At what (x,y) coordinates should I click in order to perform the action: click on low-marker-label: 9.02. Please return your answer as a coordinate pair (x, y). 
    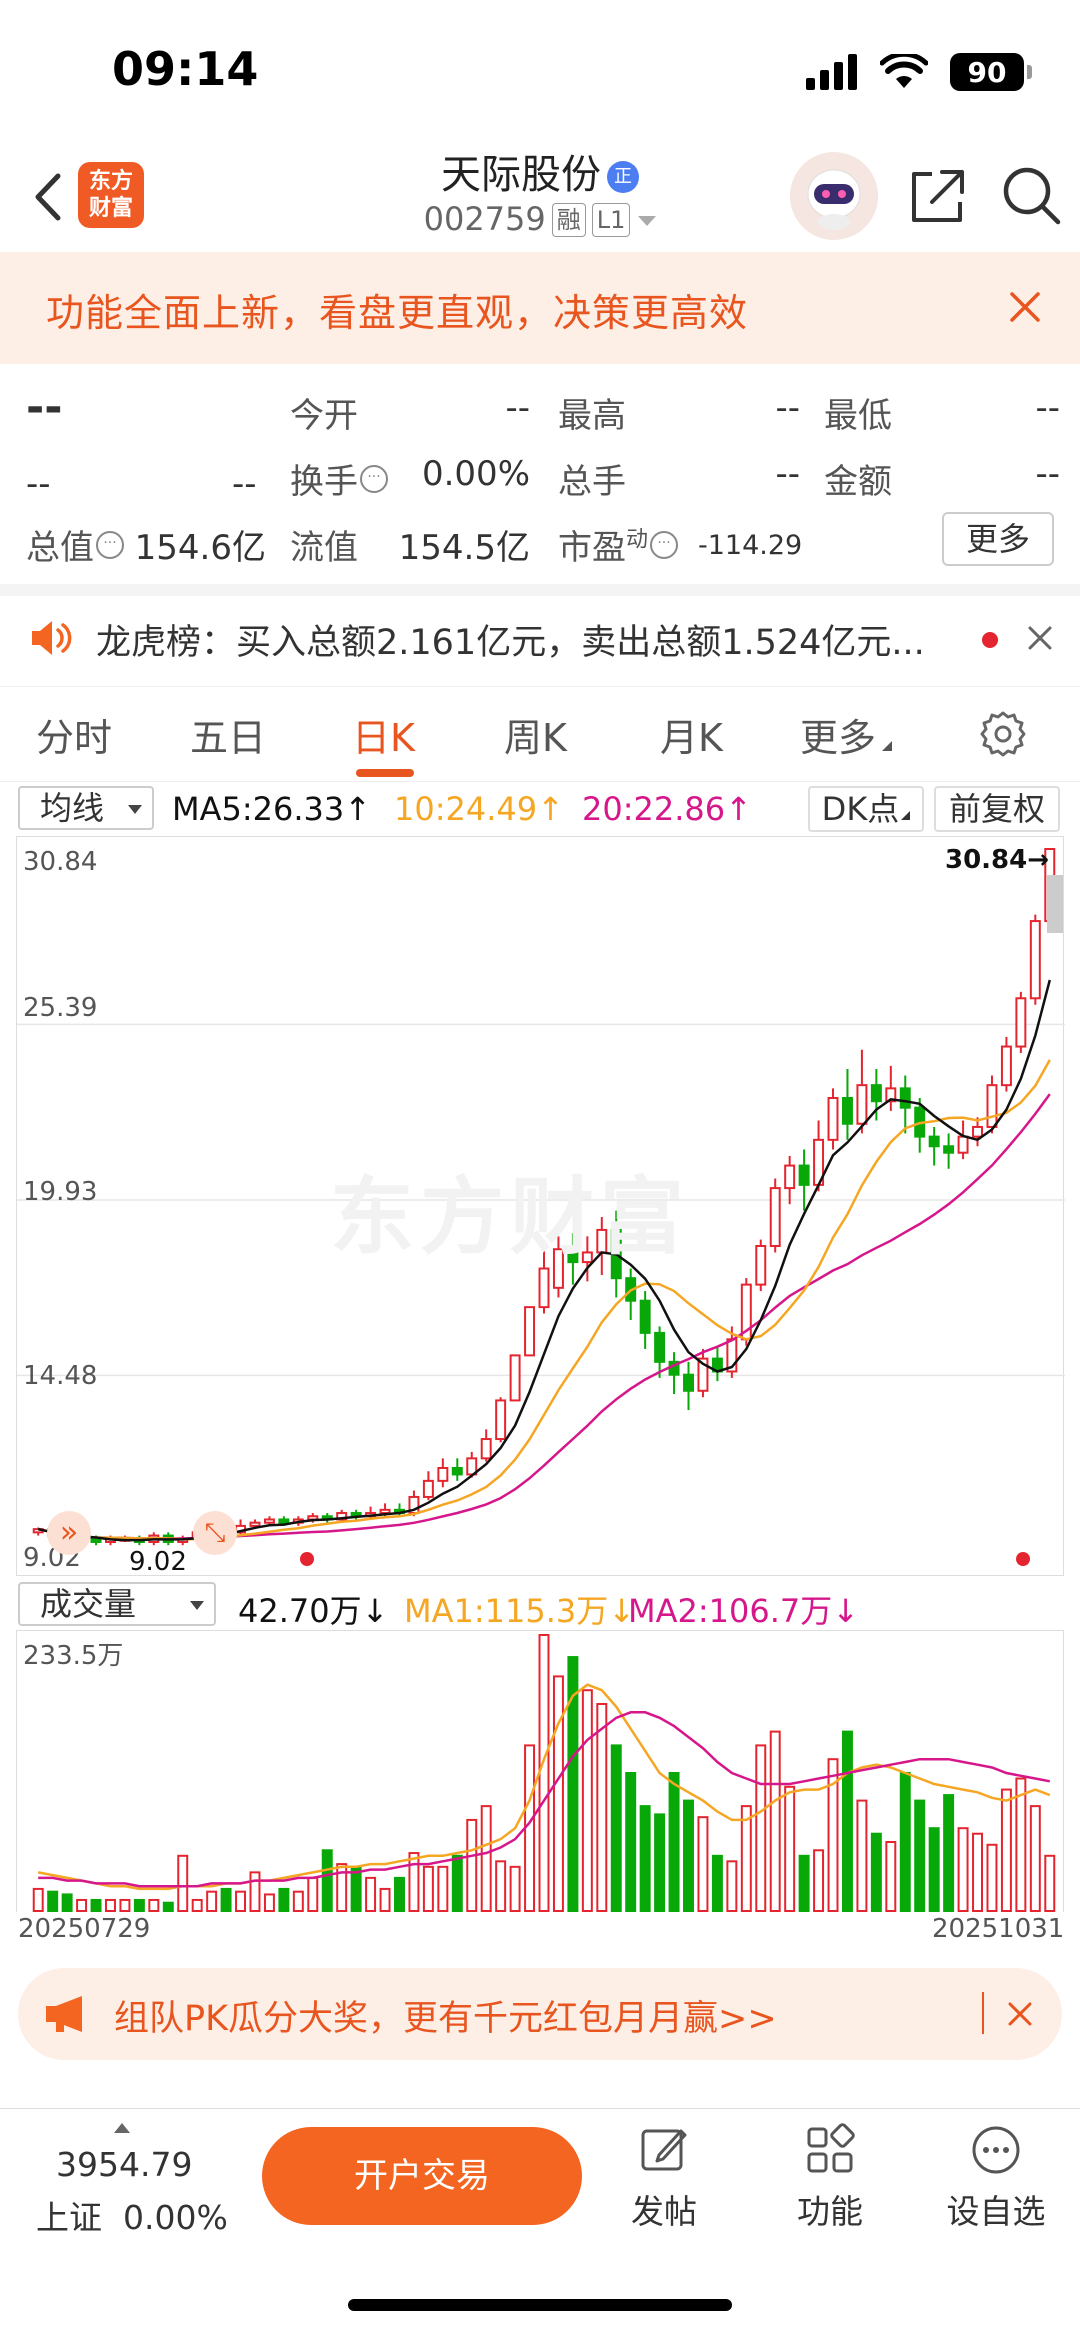
    Looking at the image, I should click on (158, 1562).